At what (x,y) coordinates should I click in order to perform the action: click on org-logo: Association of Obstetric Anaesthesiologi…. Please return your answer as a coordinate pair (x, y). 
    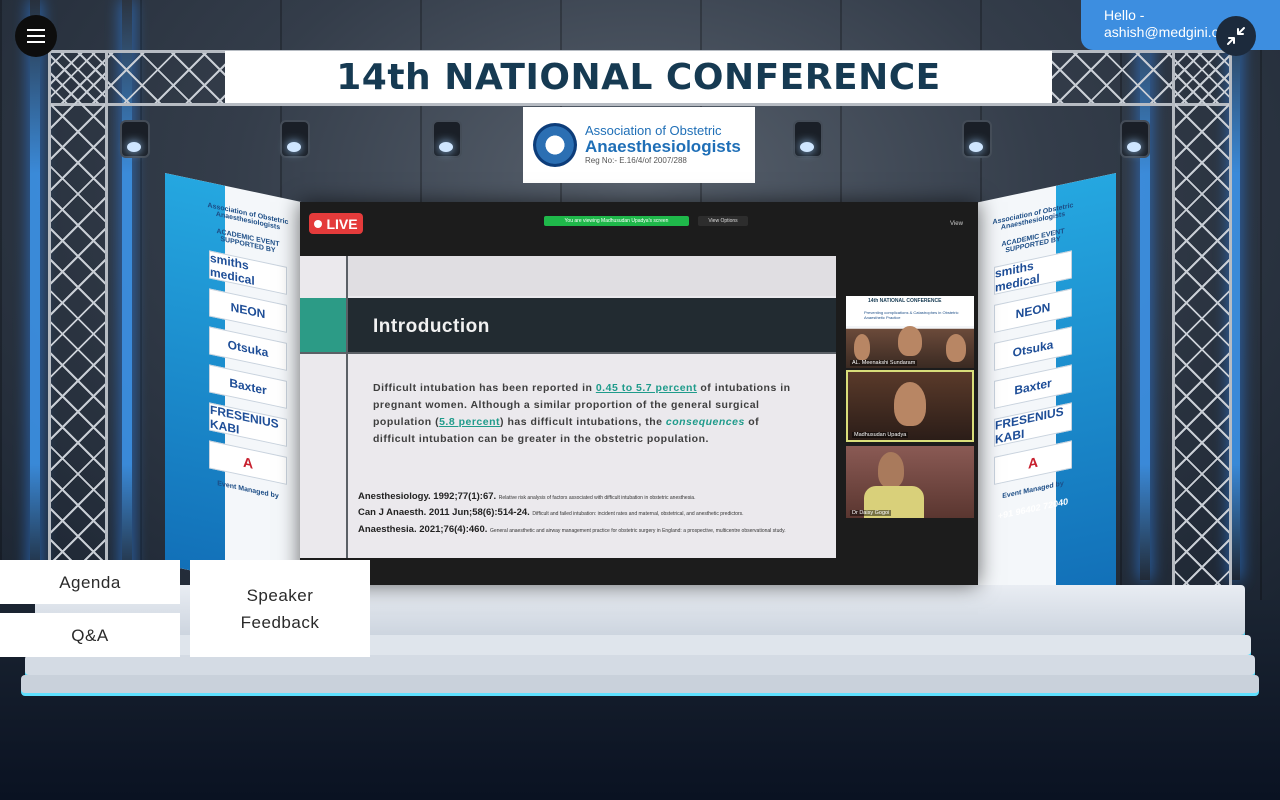
    Looking at the image, I should click on (639, 145).